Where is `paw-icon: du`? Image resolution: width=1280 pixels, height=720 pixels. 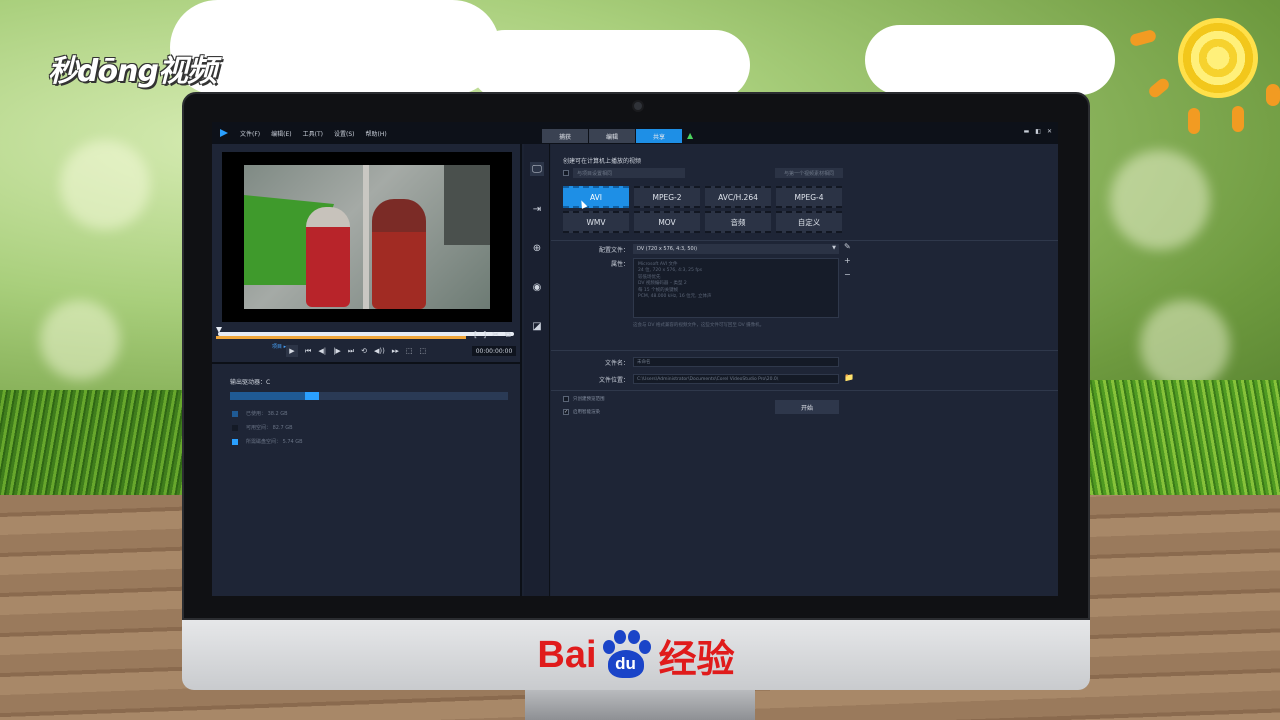 paw-icon: du is located at coordinates (626, 655).